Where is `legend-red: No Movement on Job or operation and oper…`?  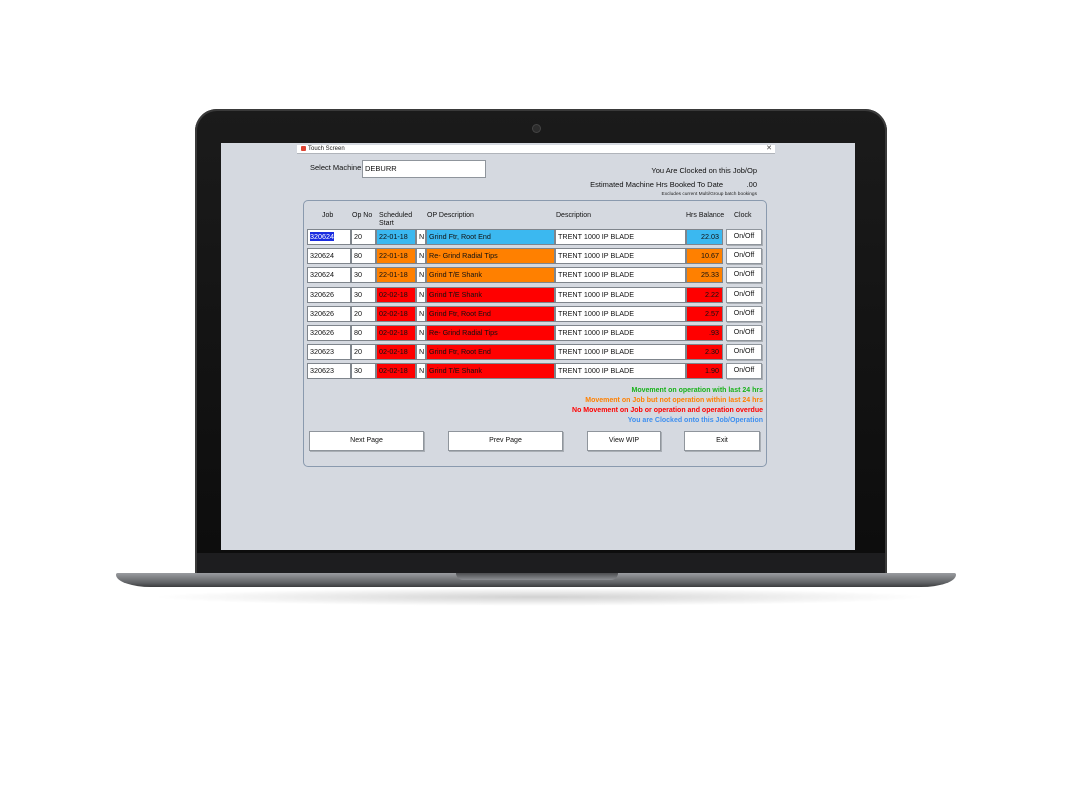
legend-red: No Movement on Job or operation and oper… is located at coordinates (667, 410).